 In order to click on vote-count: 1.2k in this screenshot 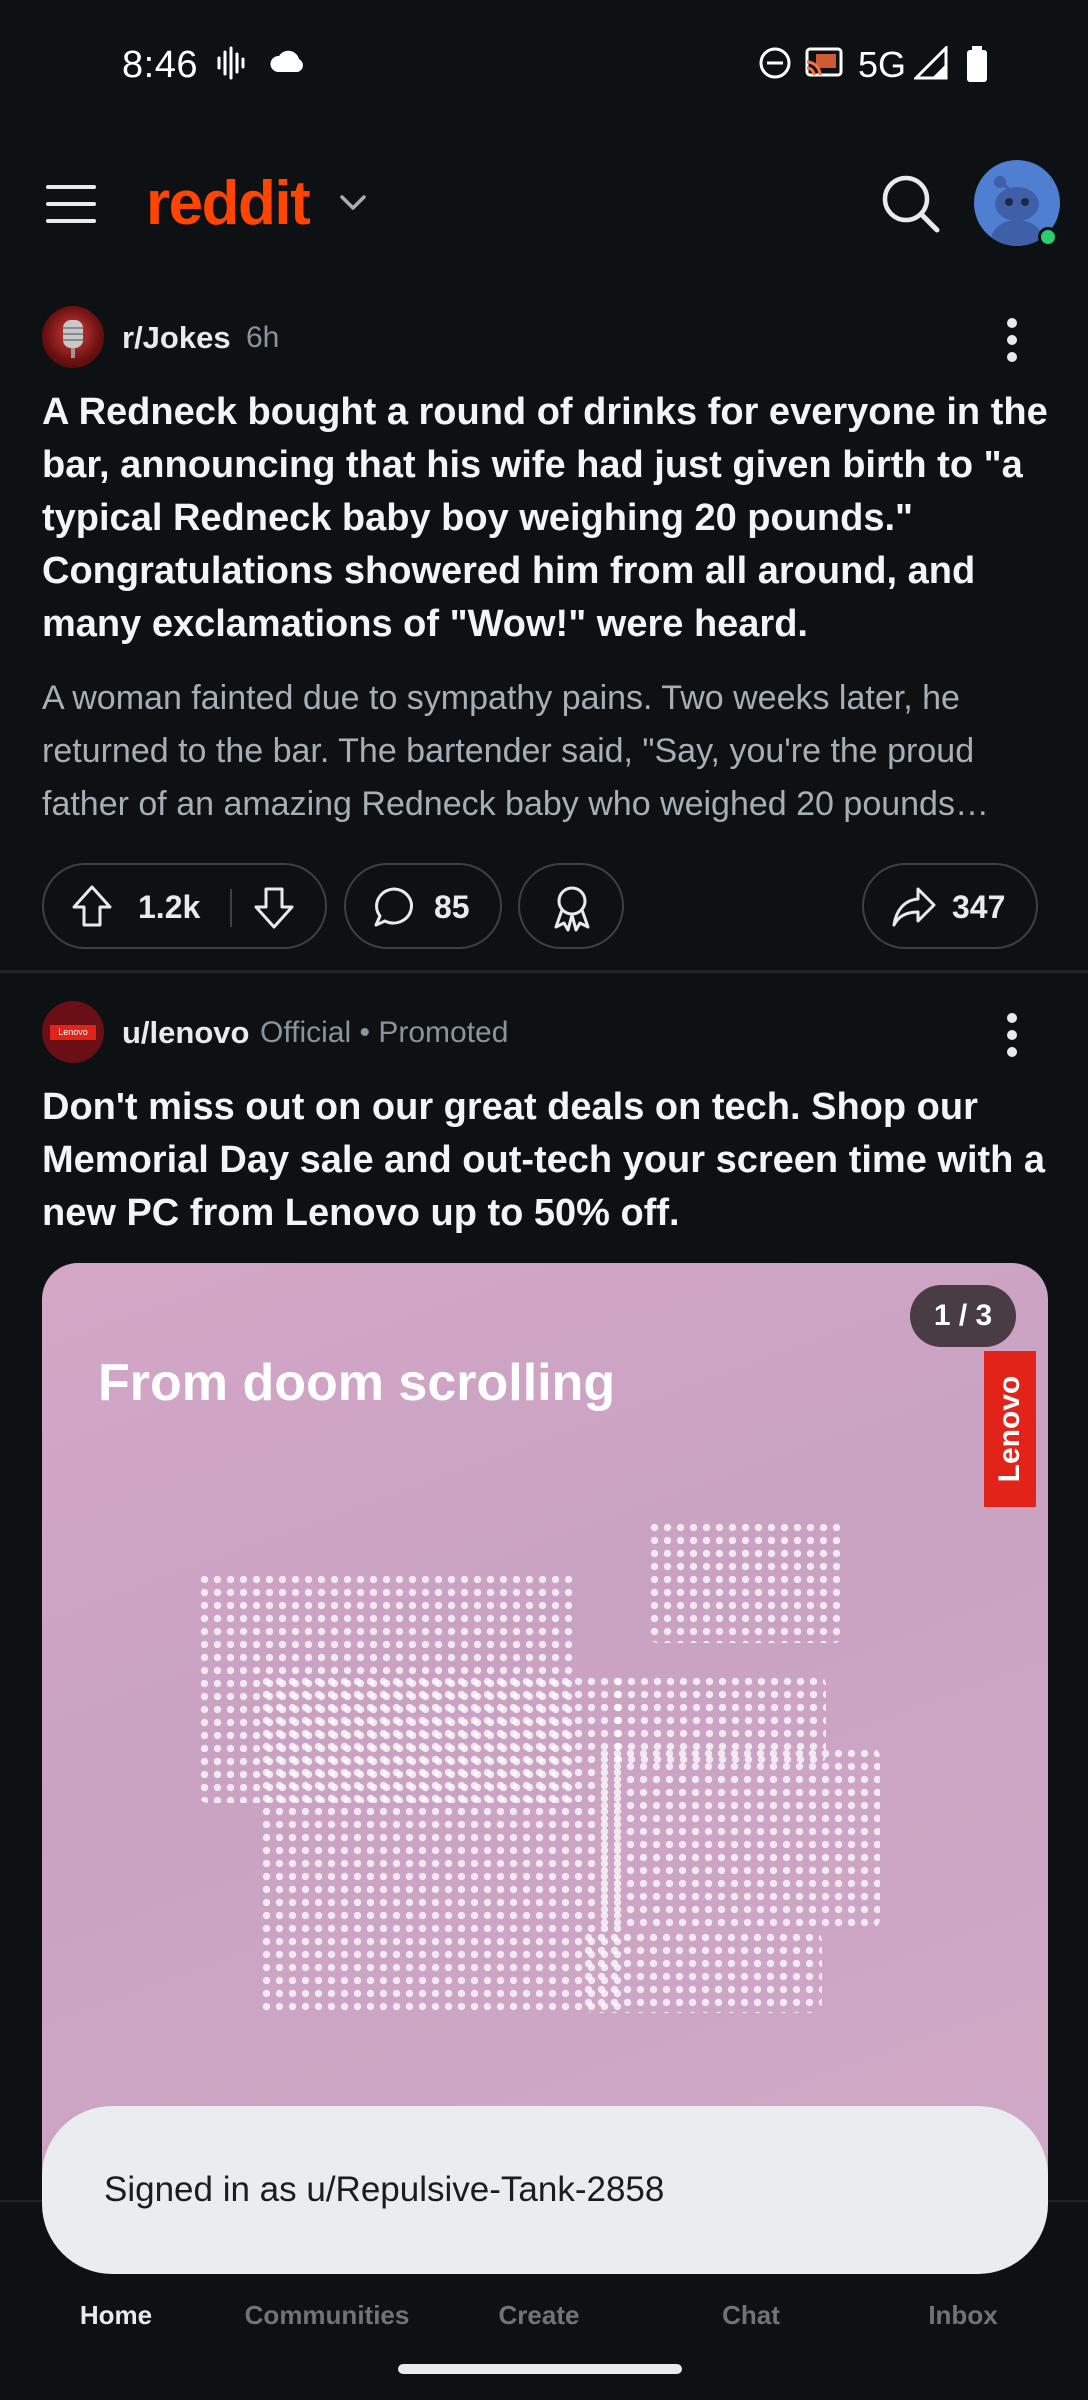, I will do `click(169, 907)`.